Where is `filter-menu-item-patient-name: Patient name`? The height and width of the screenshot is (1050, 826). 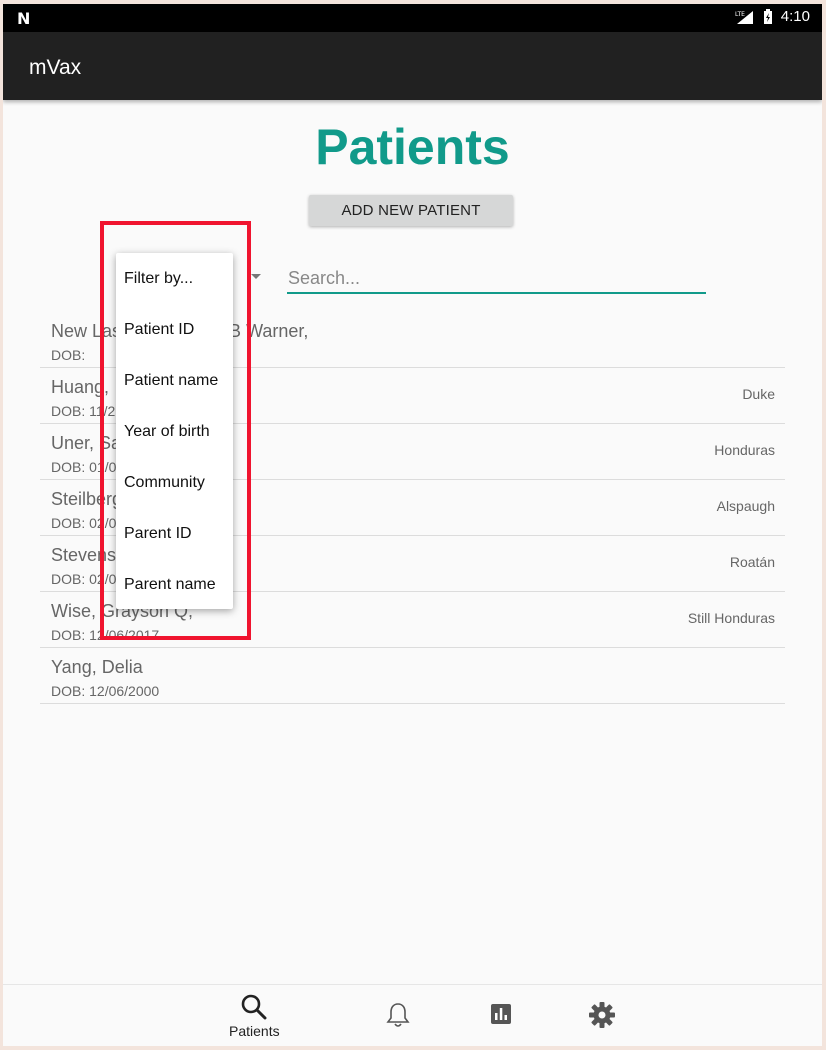 filter-menu-item-patient-name: Patient name is located at coordinates (171, 381).